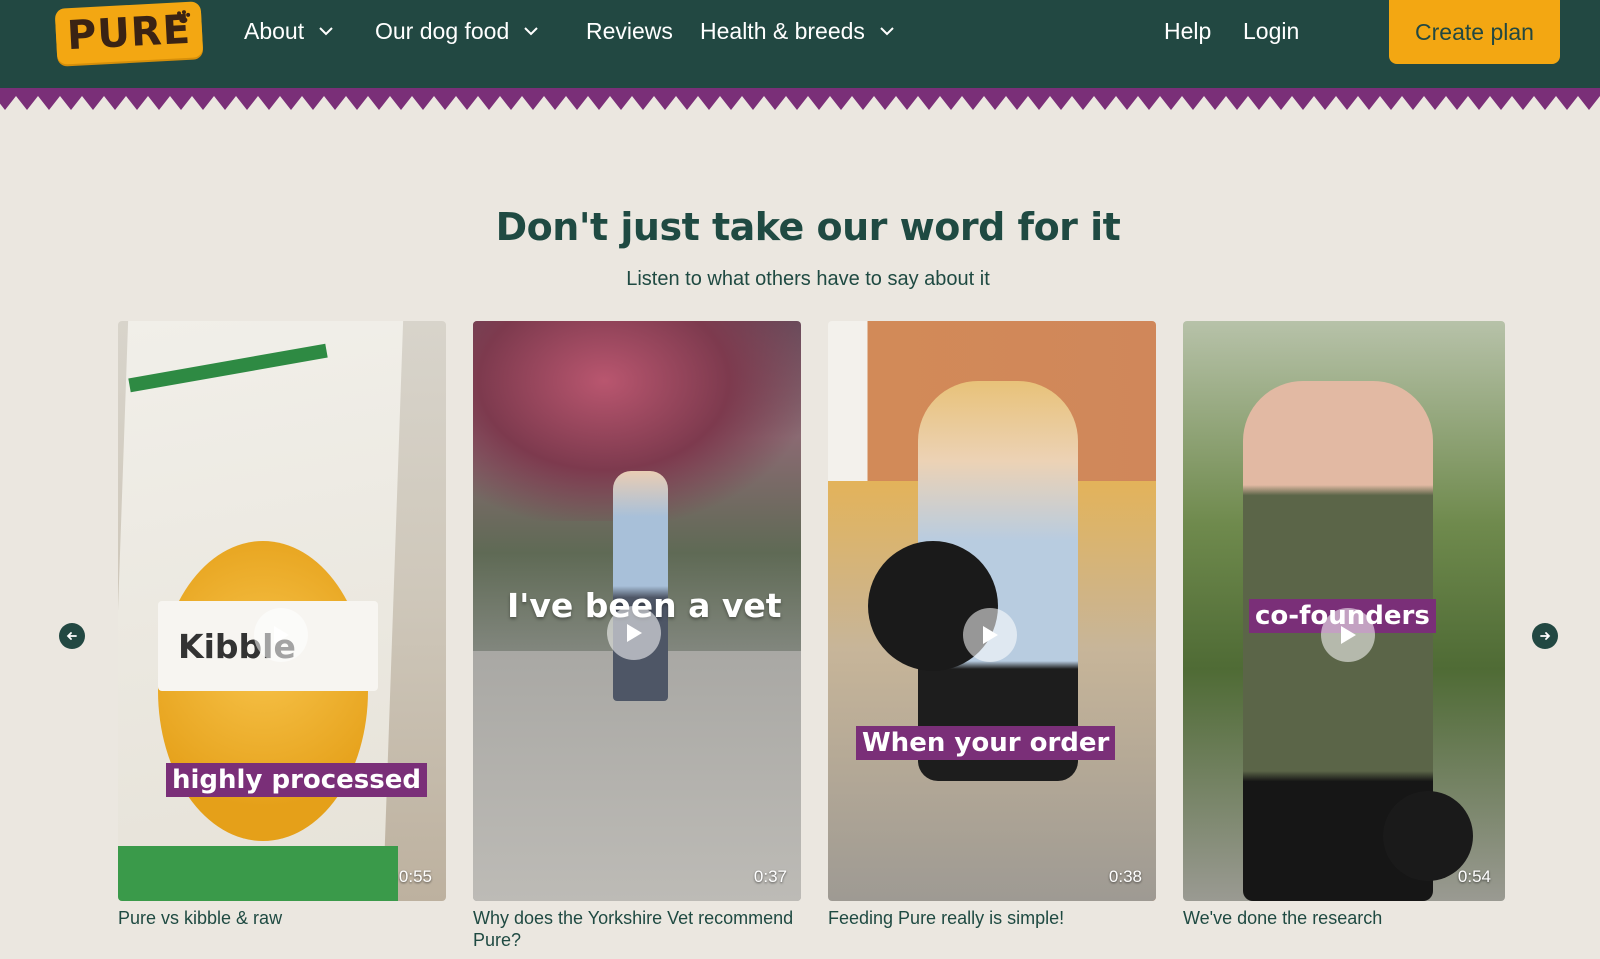 This screenshot has height=959, width=1600. I want to click on nav-help-label: Help, so click(1188, 30).